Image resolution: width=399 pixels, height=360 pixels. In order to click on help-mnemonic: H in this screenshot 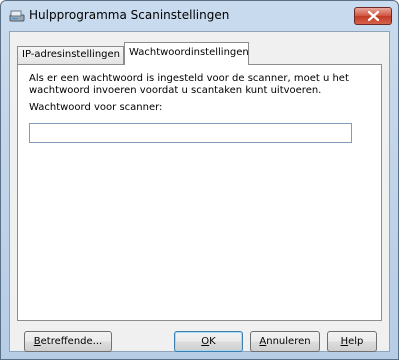, I will do `click(344, 341)`.